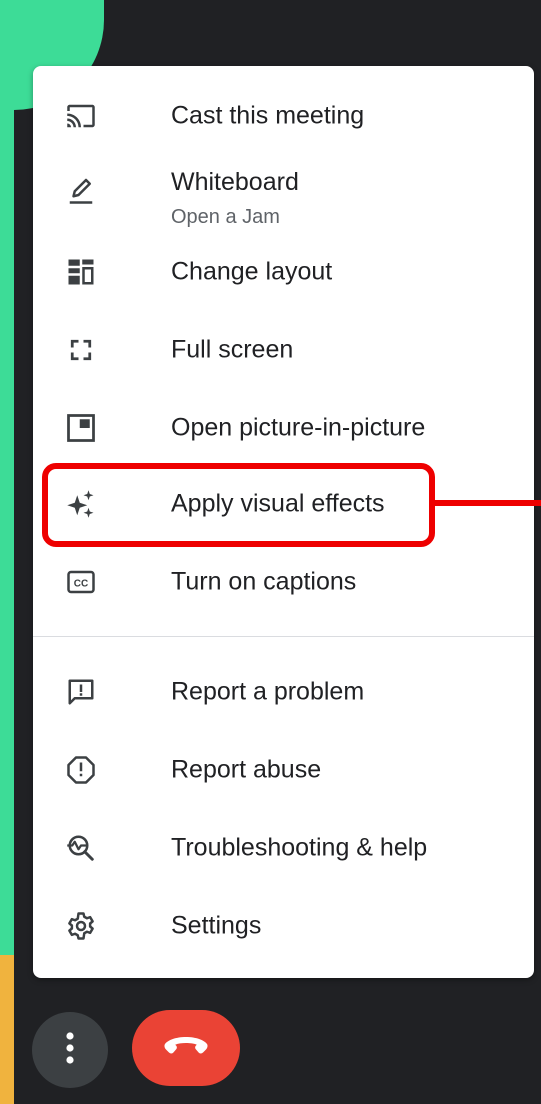  I want to click on end-call-icon, so click(186, 1048).